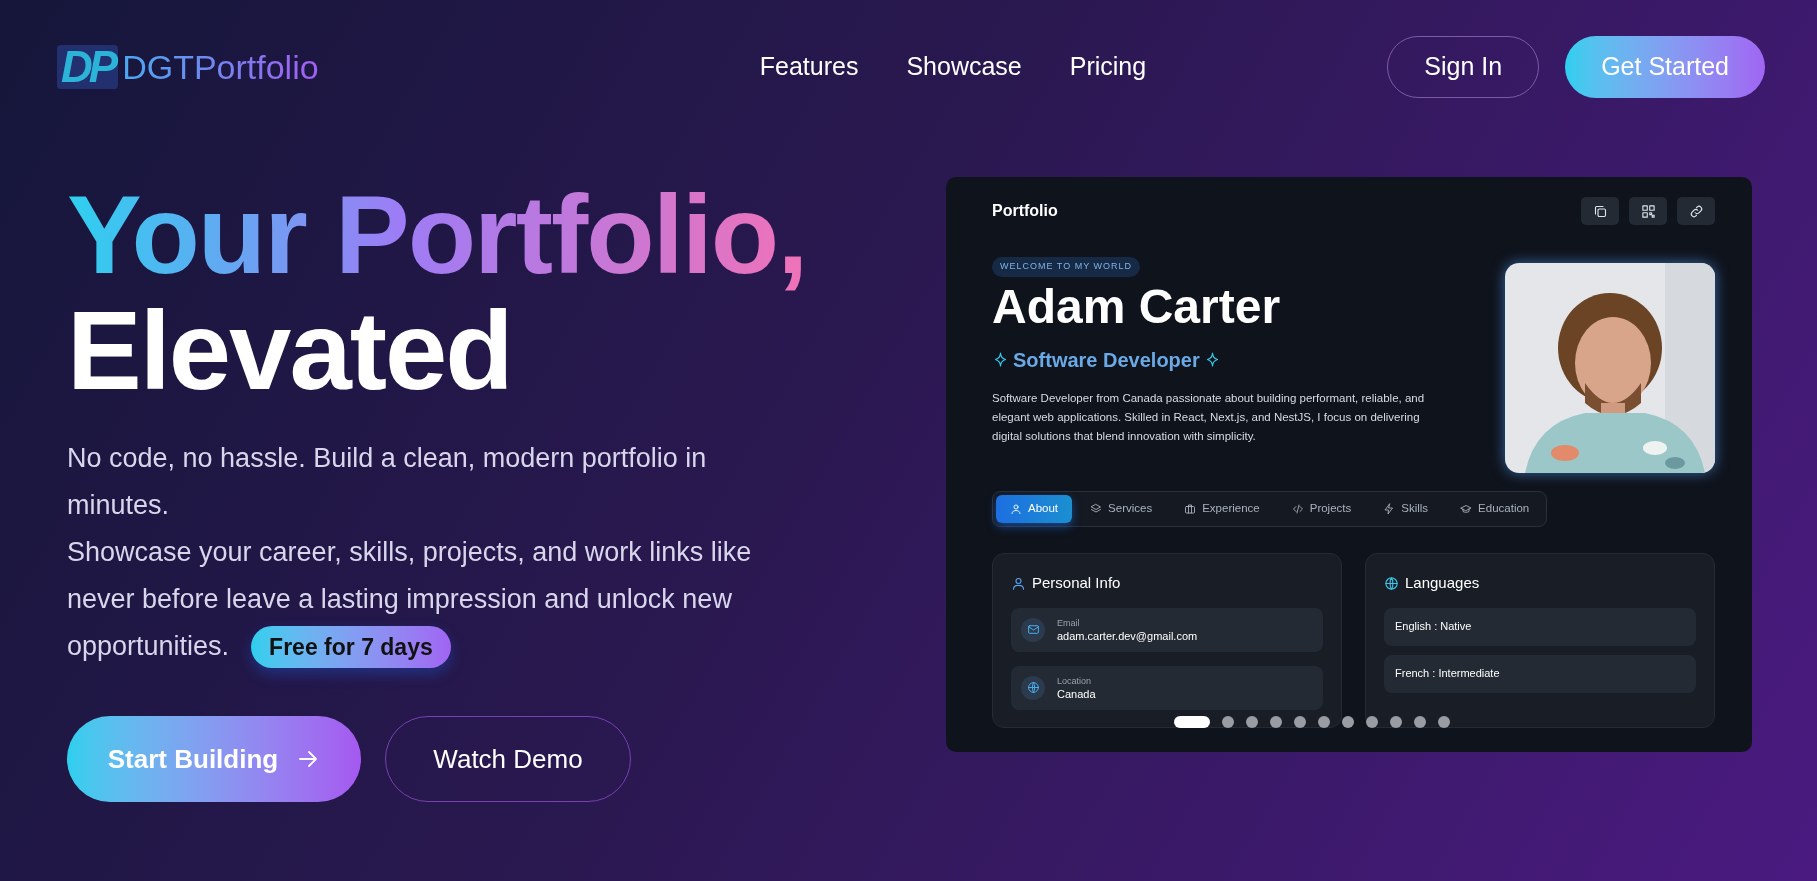 The height and width of the screenshot is (881, 1817). Describe the element at coordinates (1075, 681) in the screenshot. I see `field-label: Location` at that location.